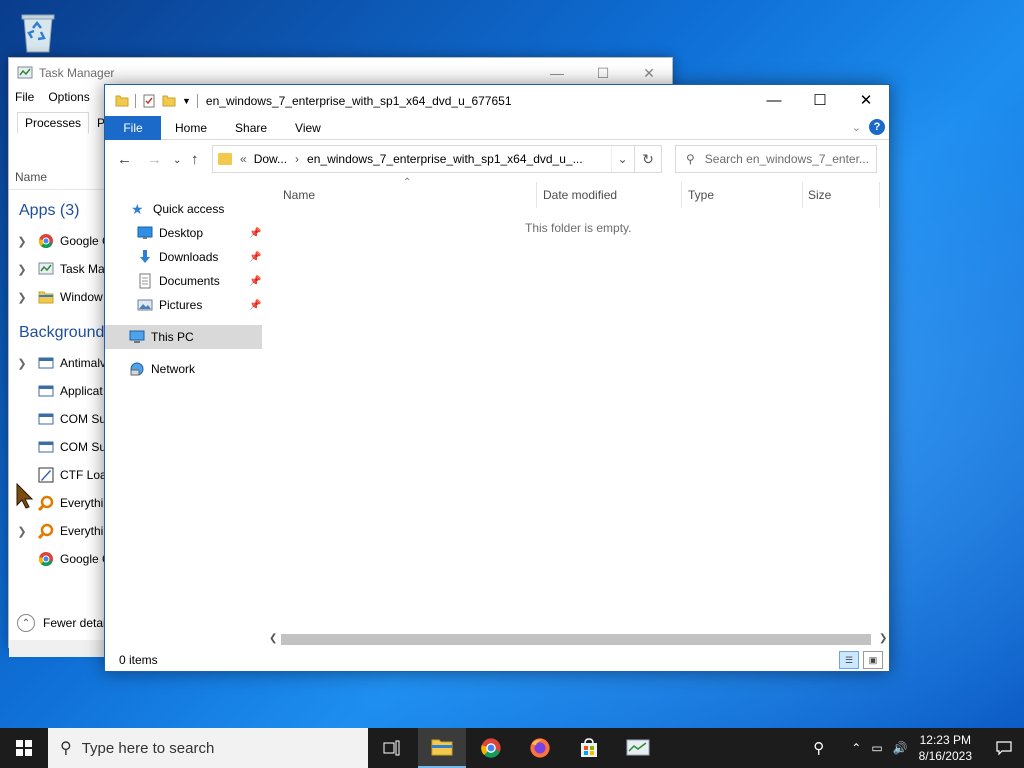 The width and height of the screenshot is (1024, 768). I want to click on process-row: ❯ Window, so click(58, 297).